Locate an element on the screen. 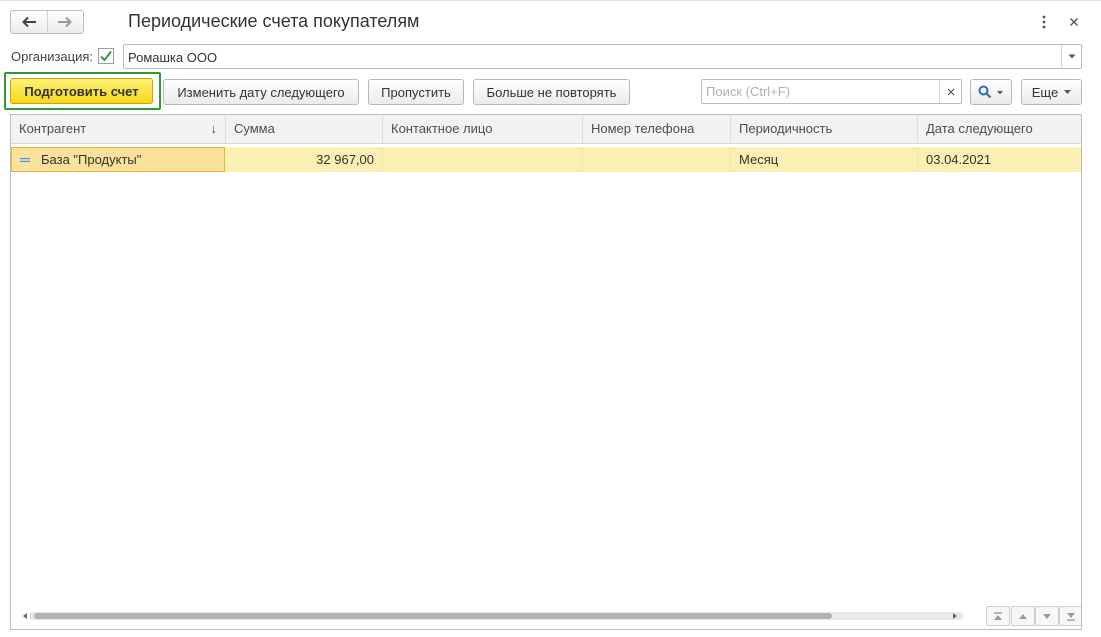 The width and height of the screenshot is (1101, 637). scroll-left-icon is located at coordinates (25, 616).